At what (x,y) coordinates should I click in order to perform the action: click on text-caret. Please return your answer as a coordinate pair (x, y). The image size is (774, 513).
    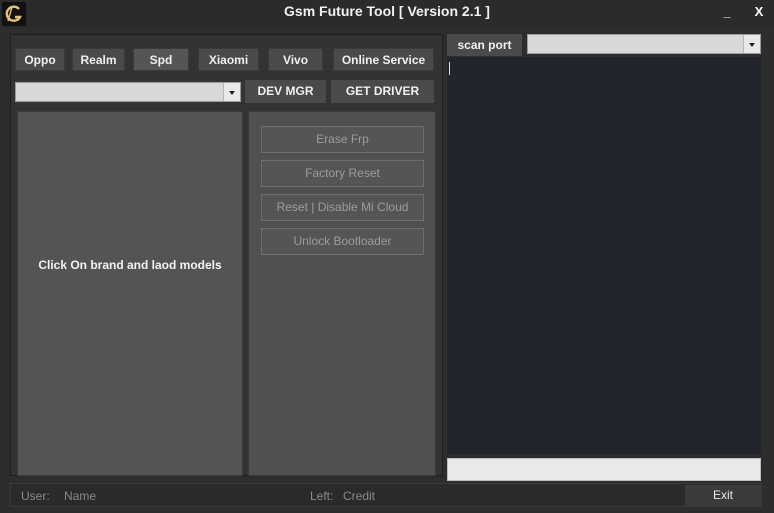
    Looking at the image, I should click on (449, 68).